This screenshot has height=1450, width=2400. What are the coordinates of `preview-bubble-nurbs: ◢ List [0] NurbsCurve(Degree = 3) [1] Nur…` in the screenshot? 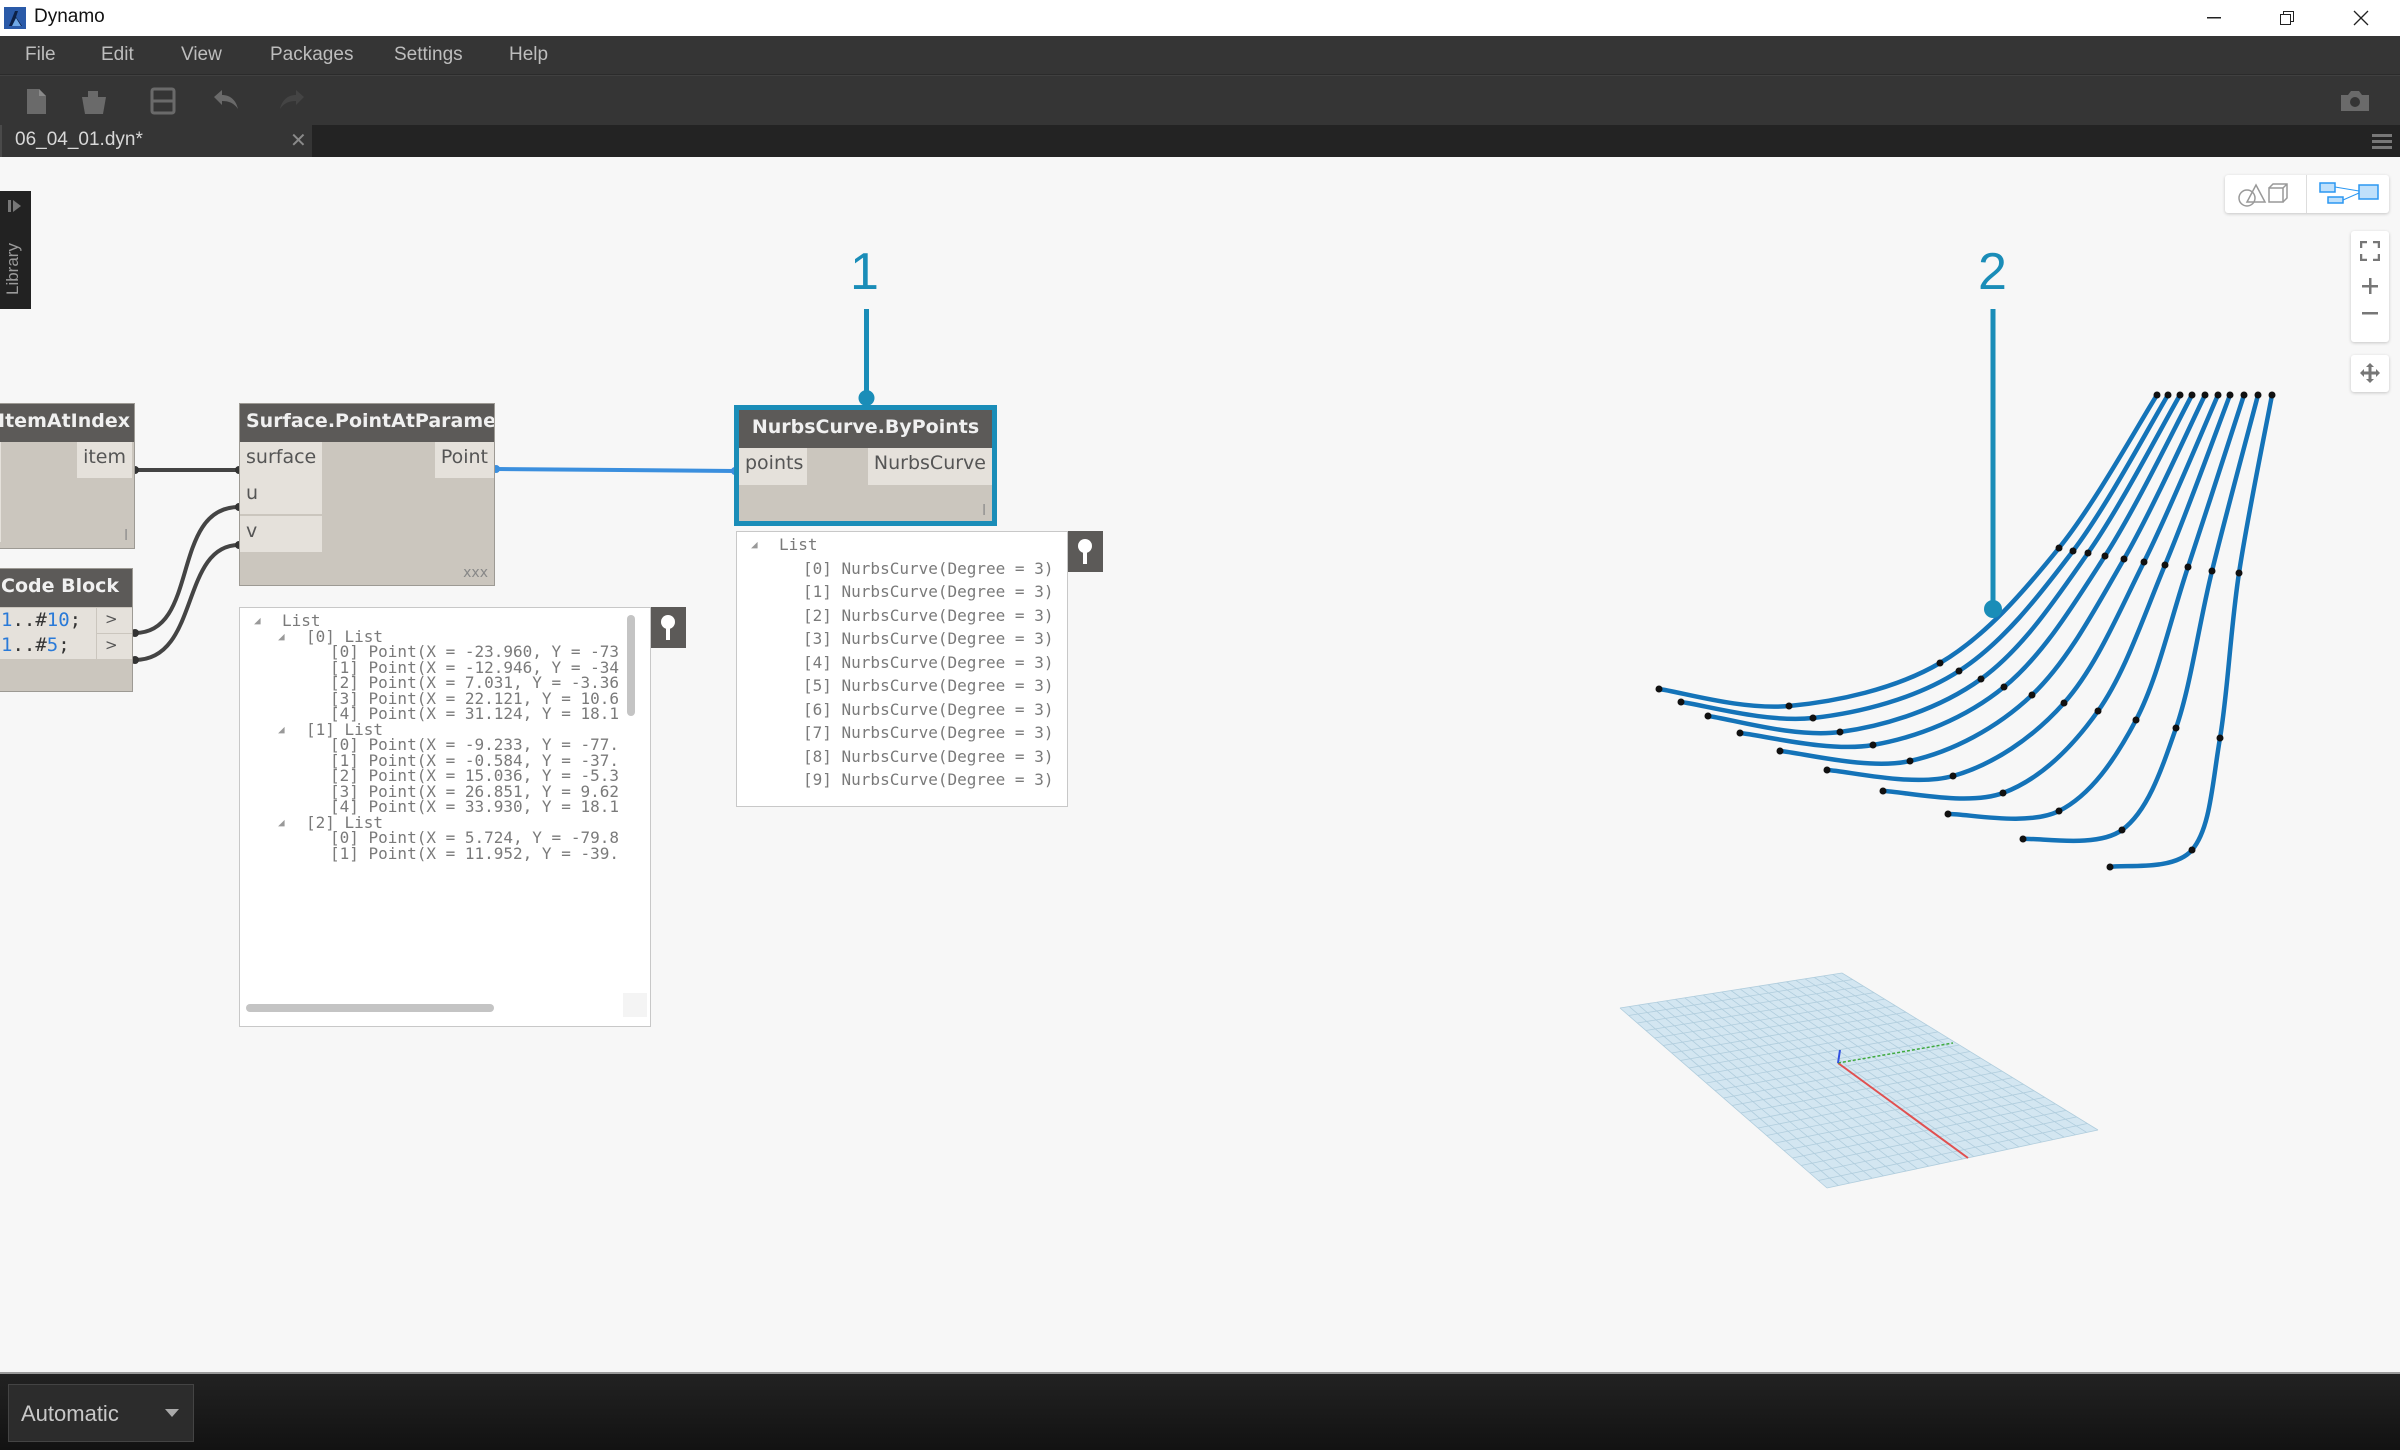 It's located at (902, 669).